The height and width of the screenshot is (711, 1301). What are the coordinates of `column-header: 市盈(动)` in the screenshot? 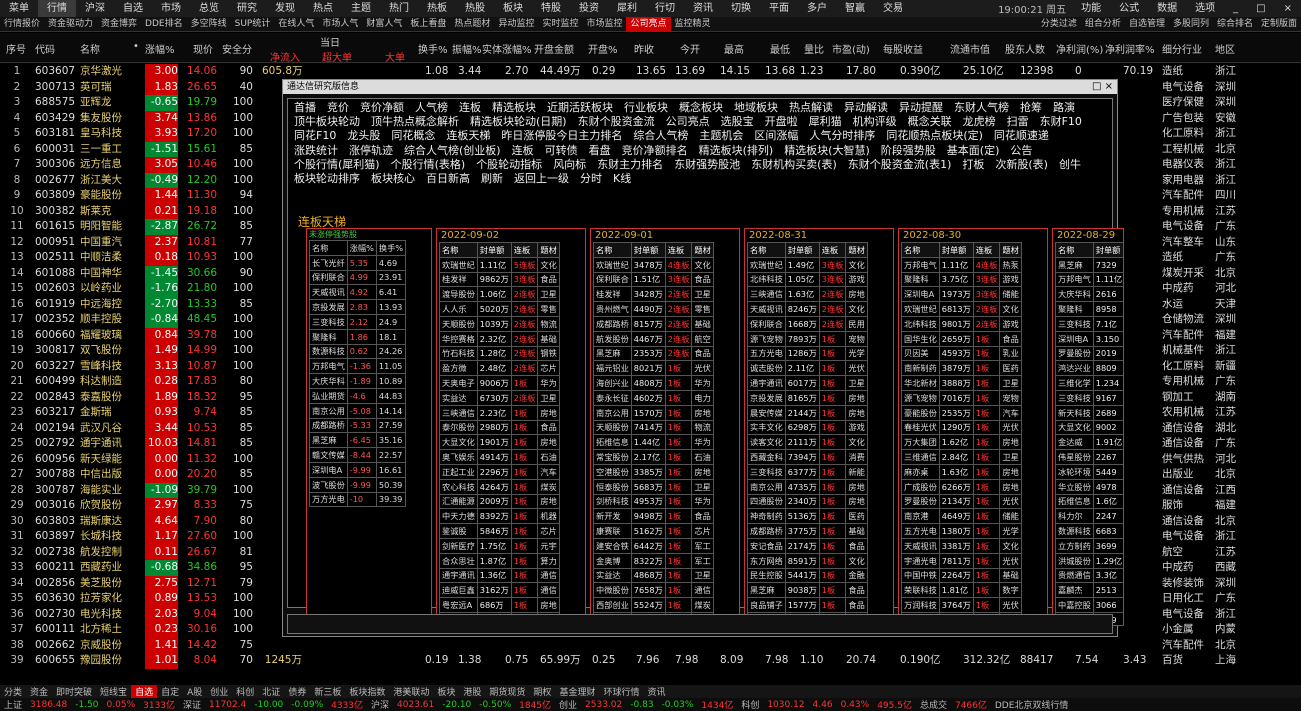 It's located at (851, 48).